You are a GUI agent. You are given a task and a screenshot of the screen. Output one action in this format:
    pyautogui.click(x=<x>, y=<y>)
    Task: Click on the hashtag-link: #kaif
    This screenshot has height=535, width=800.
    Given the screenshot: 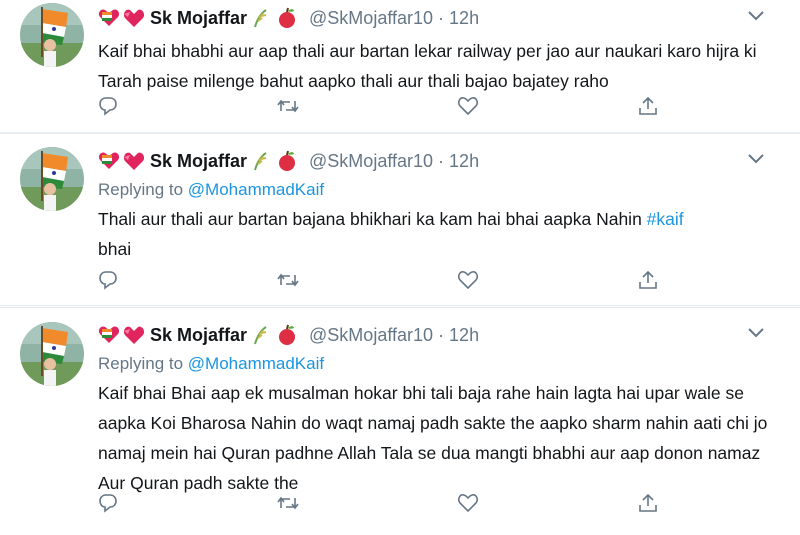 What is the action you would take?
    pyautogui.click(x=665, y=219)
    